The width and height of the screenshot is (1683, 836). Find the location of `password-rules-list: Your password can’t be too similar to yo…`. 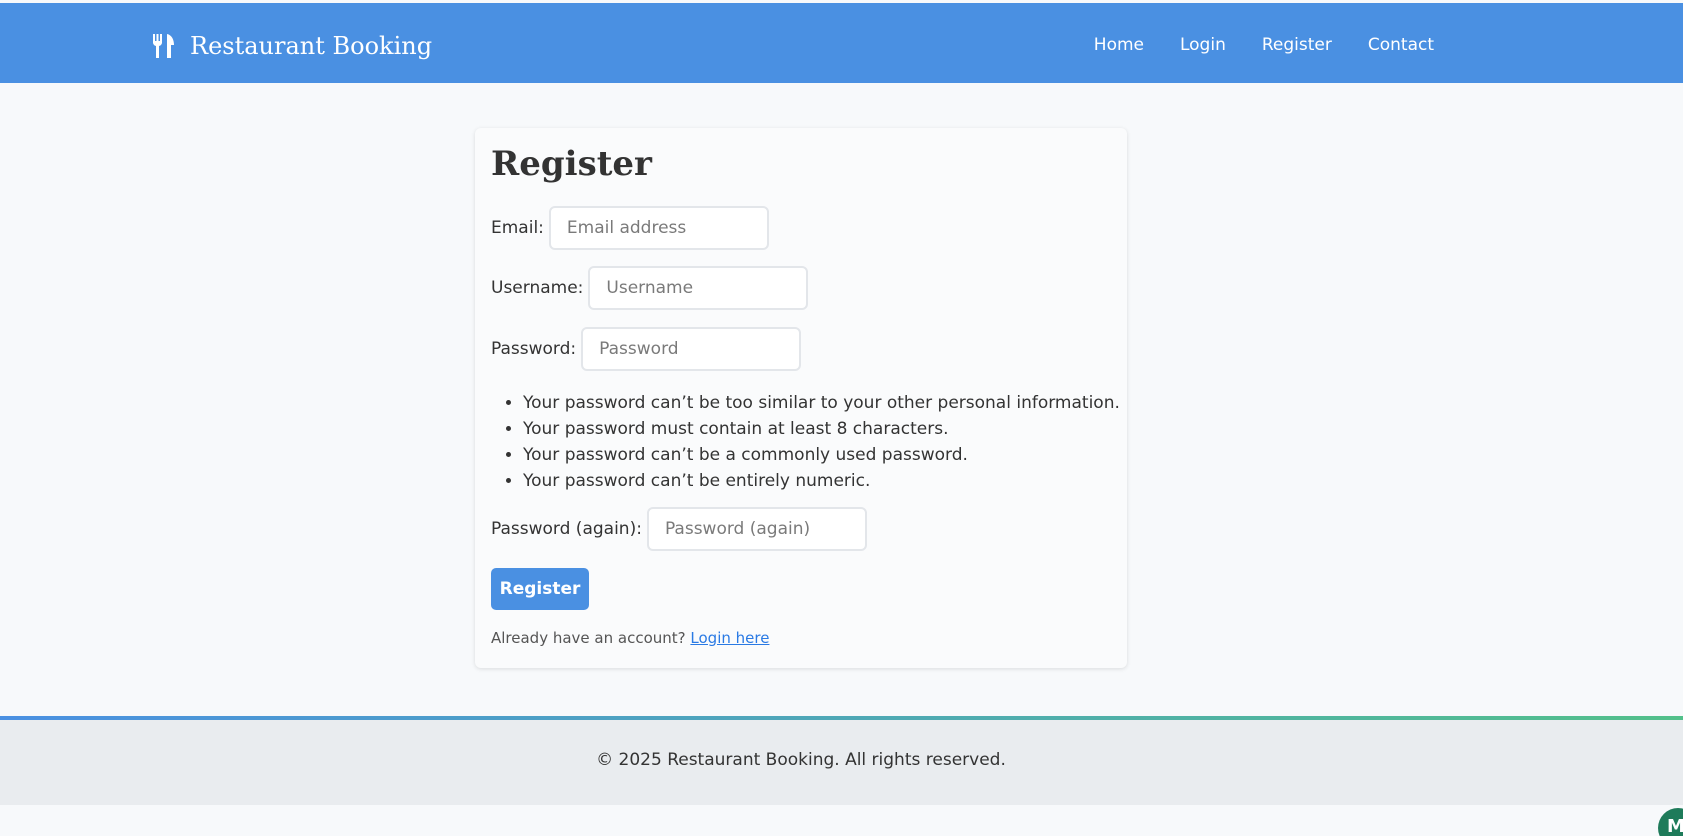

password-rules-list: Your password can’t be too similar to yo… is located at coordinates (821, 442).